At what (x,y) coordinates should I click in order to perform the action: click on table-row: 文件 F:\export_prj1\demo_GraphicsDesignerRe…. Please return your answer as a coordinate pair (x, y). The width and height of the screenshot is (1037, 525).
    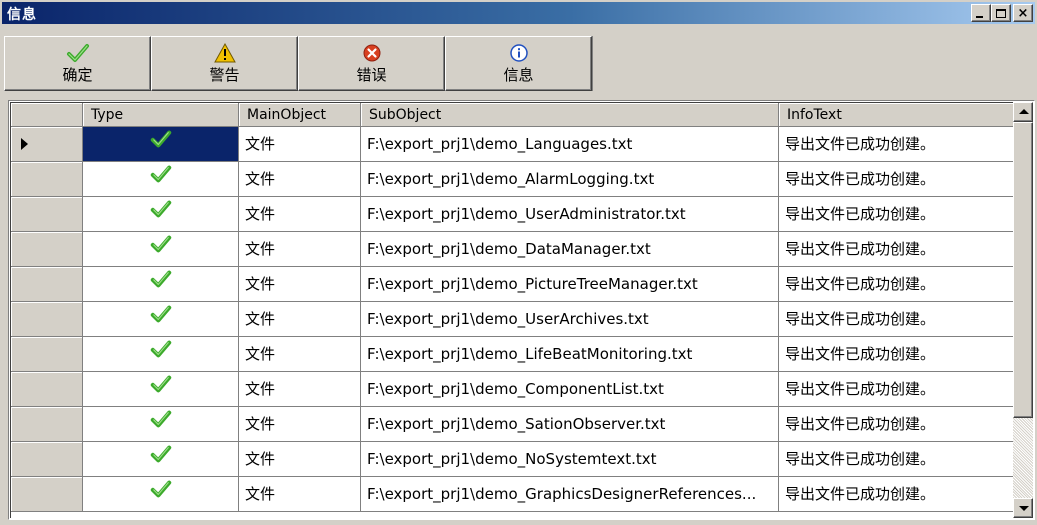
    Looking at the image, I should click on (512, 494).